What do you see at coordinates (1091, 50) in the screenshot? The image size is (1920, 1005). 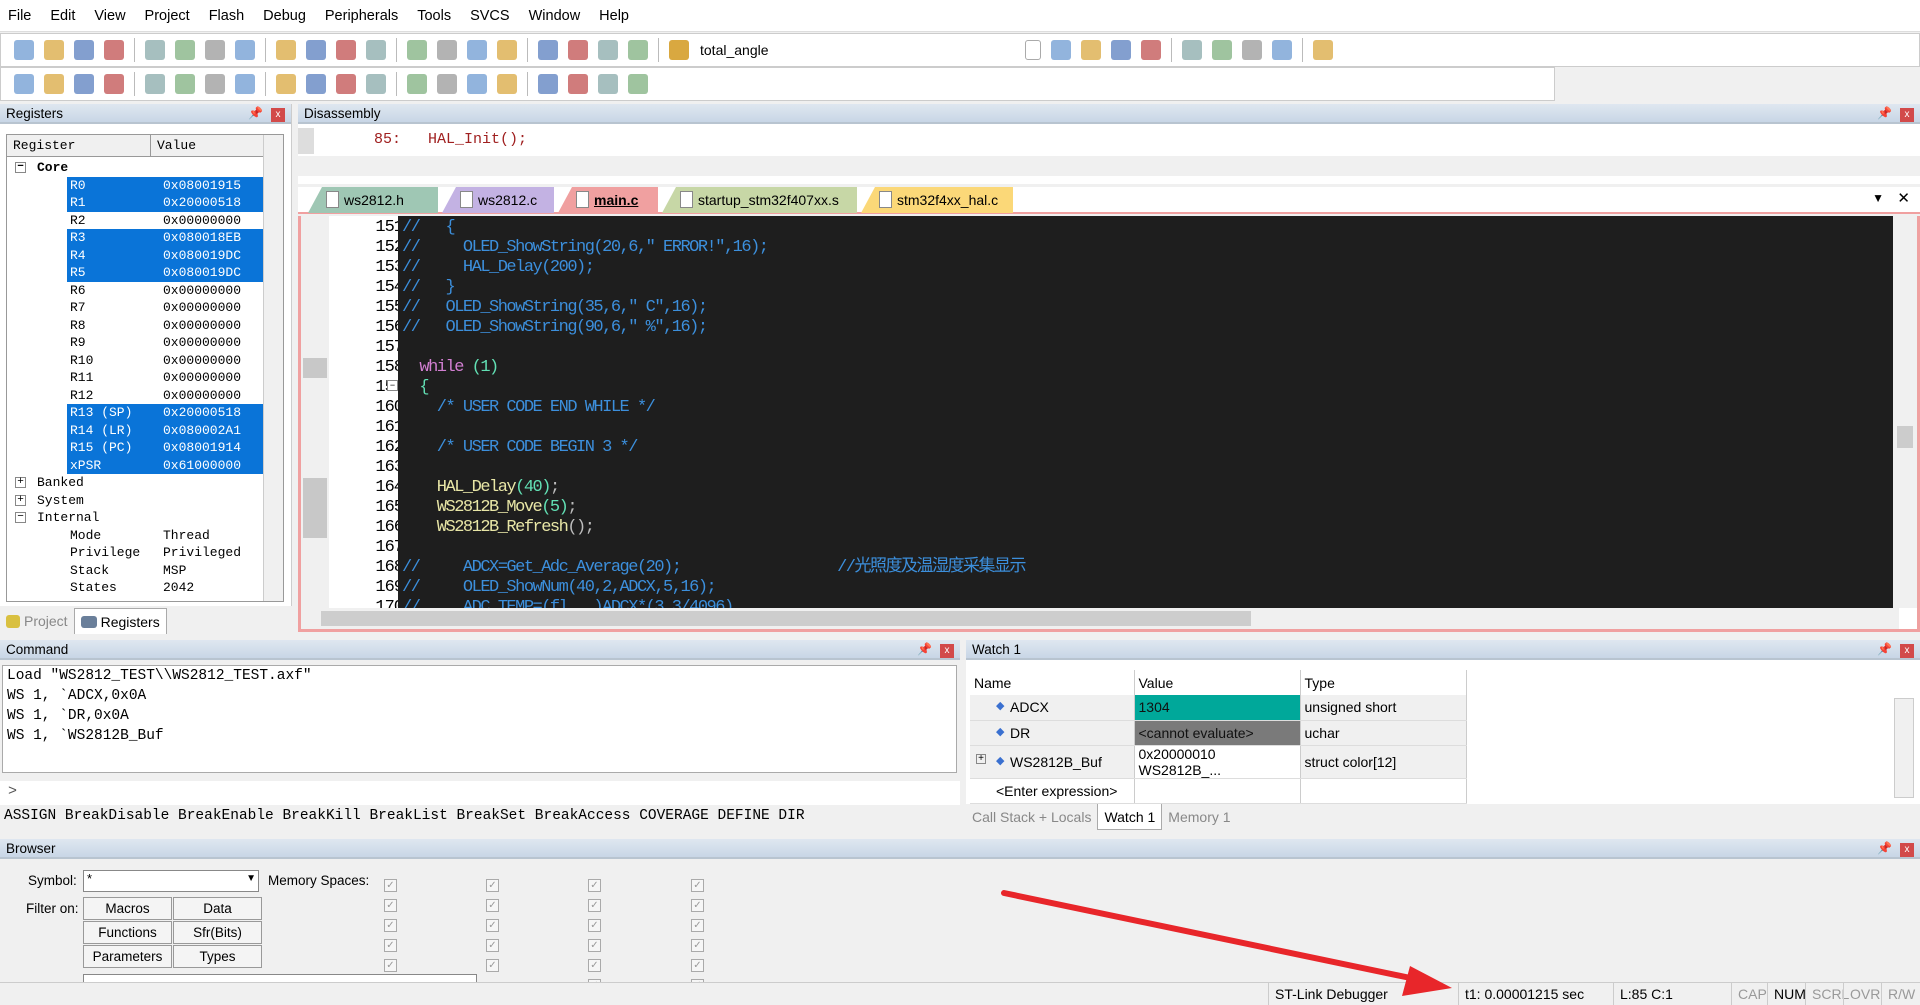 I see `incremental-find-icon` at bounding box center [1091, 50].